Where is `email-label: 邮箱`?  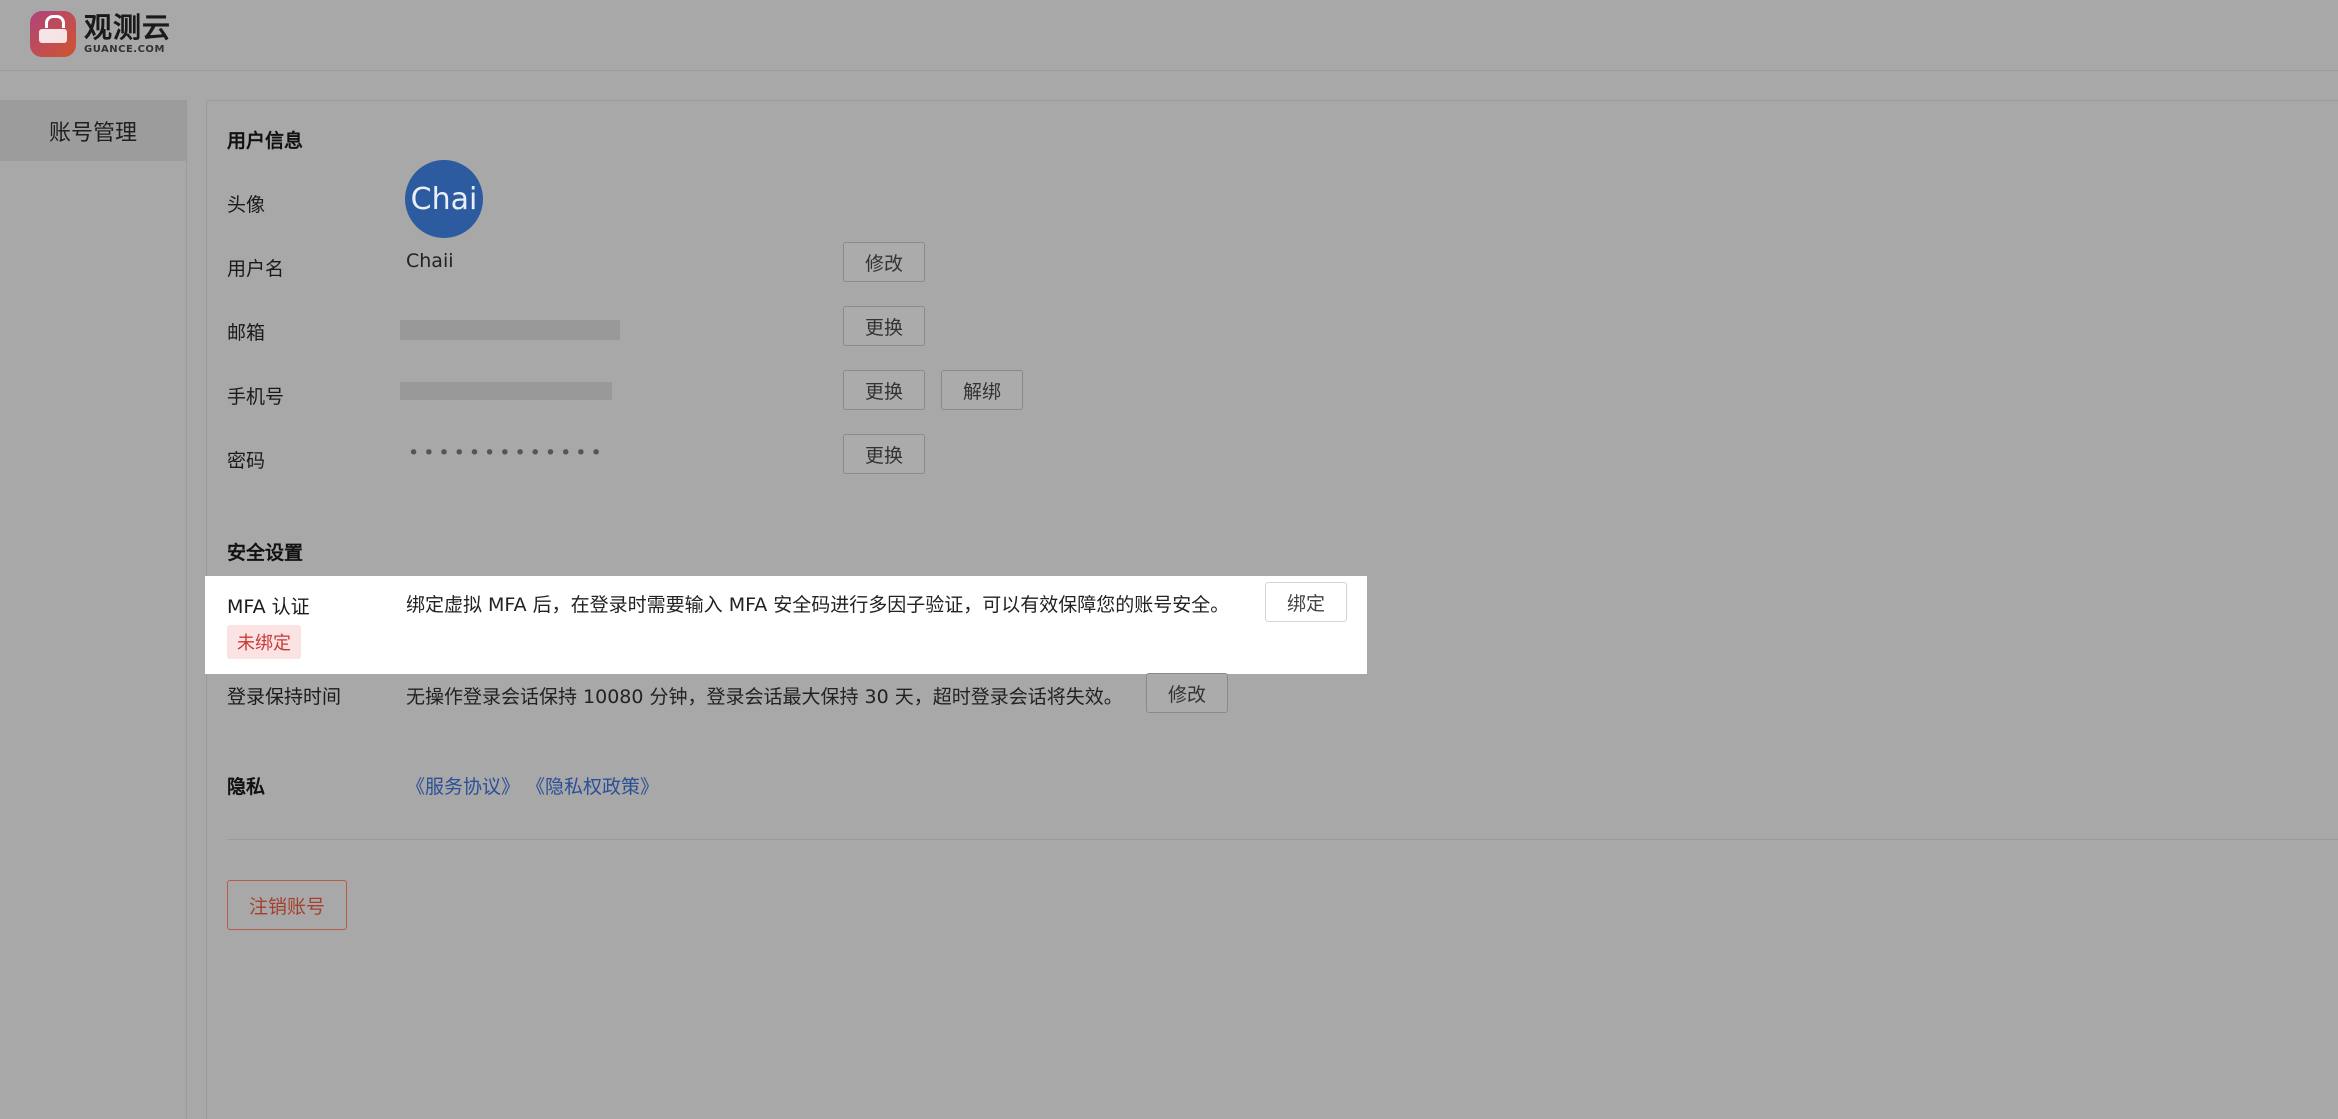 email-label: 邮箱 is located at coordinates (246, 333).